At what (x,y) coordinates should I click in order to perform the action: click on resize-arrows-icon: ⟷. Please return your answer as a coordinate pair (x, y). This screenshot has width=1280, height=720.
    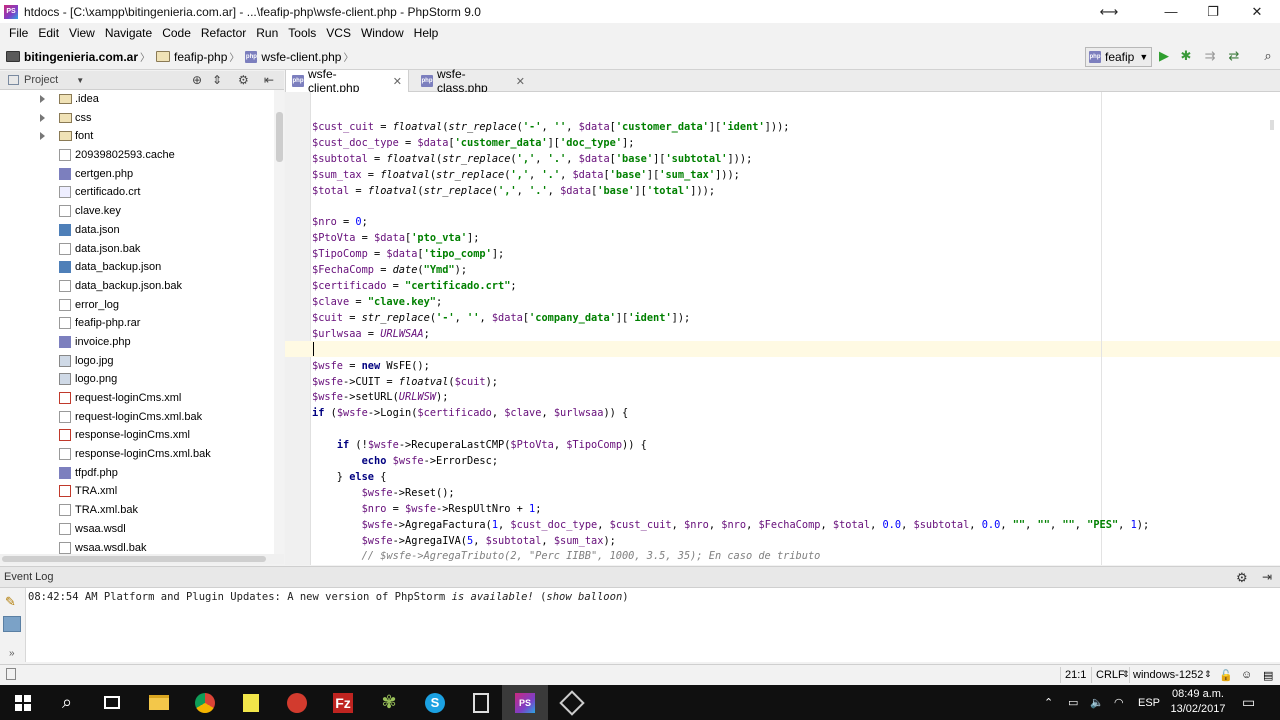
    Looking at the image, I should click on (1109, 11).